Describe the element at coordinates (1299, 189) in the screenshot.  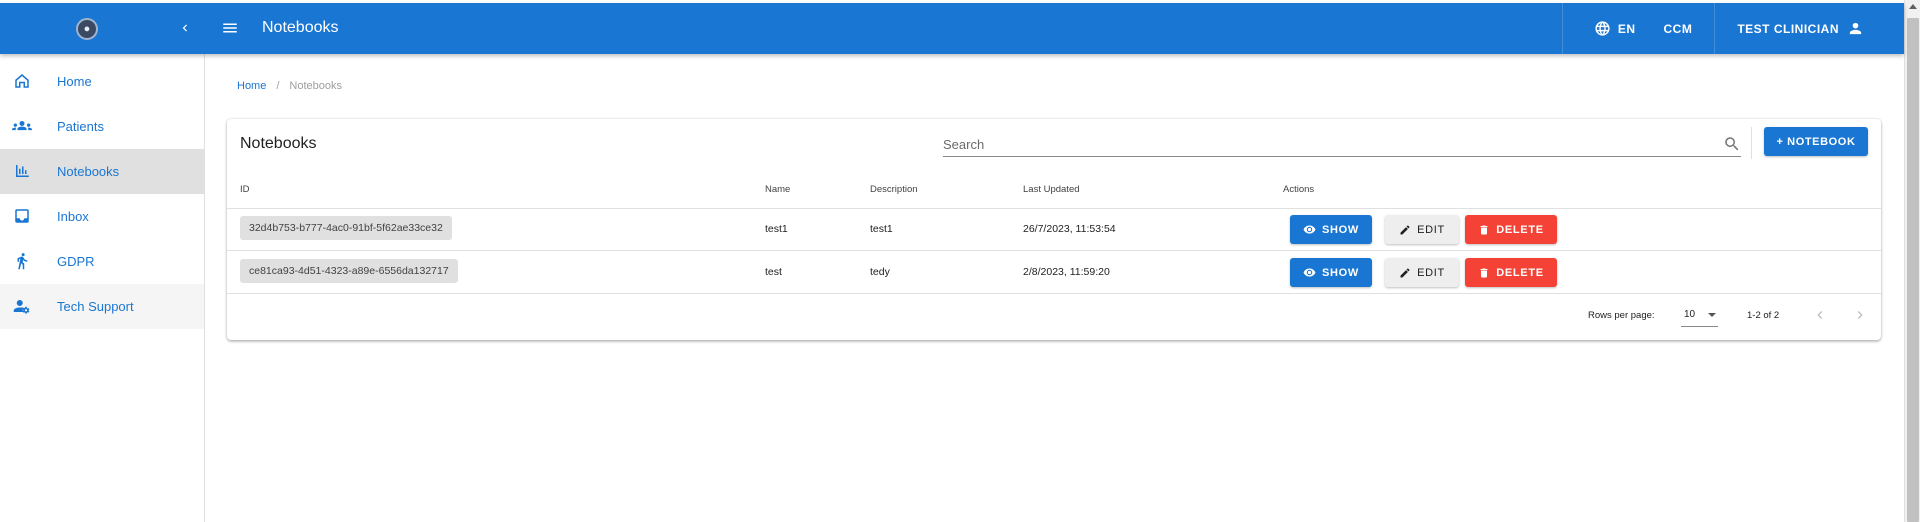
I see `column-header-actions: Actions` at that location.